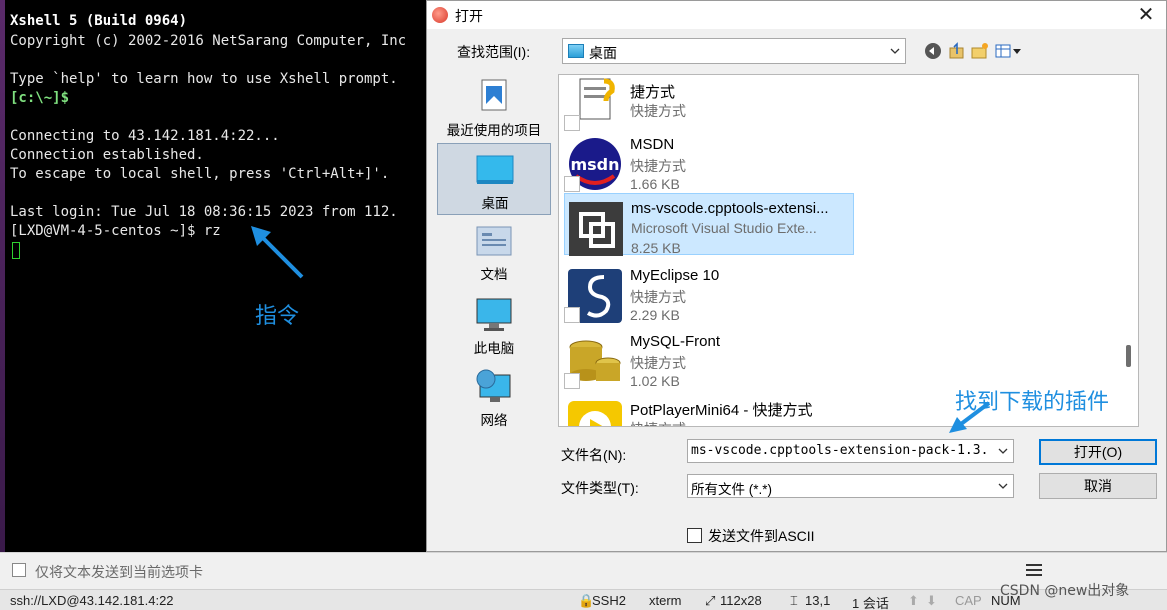  Describe the element at coordinates (603, 53) in the screenshot. I see `lookin-value: 桌面` at that location.